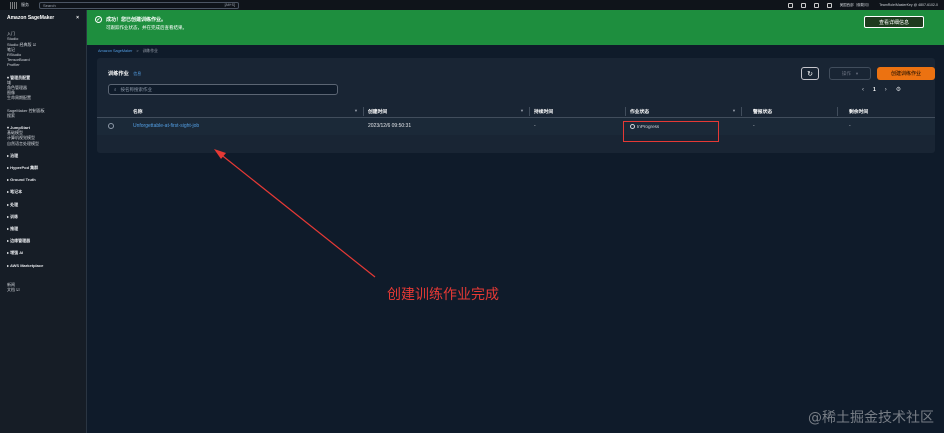 The height and width of the screenshot is (433, 944). I want to click on column-header-label: 剩余时间, so click(859, 112).